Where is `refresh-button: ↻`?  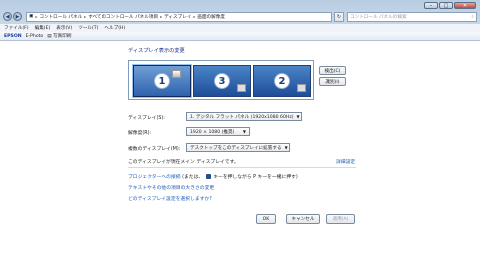
refresh-button: ↻ is located at coordinates (339, 16).